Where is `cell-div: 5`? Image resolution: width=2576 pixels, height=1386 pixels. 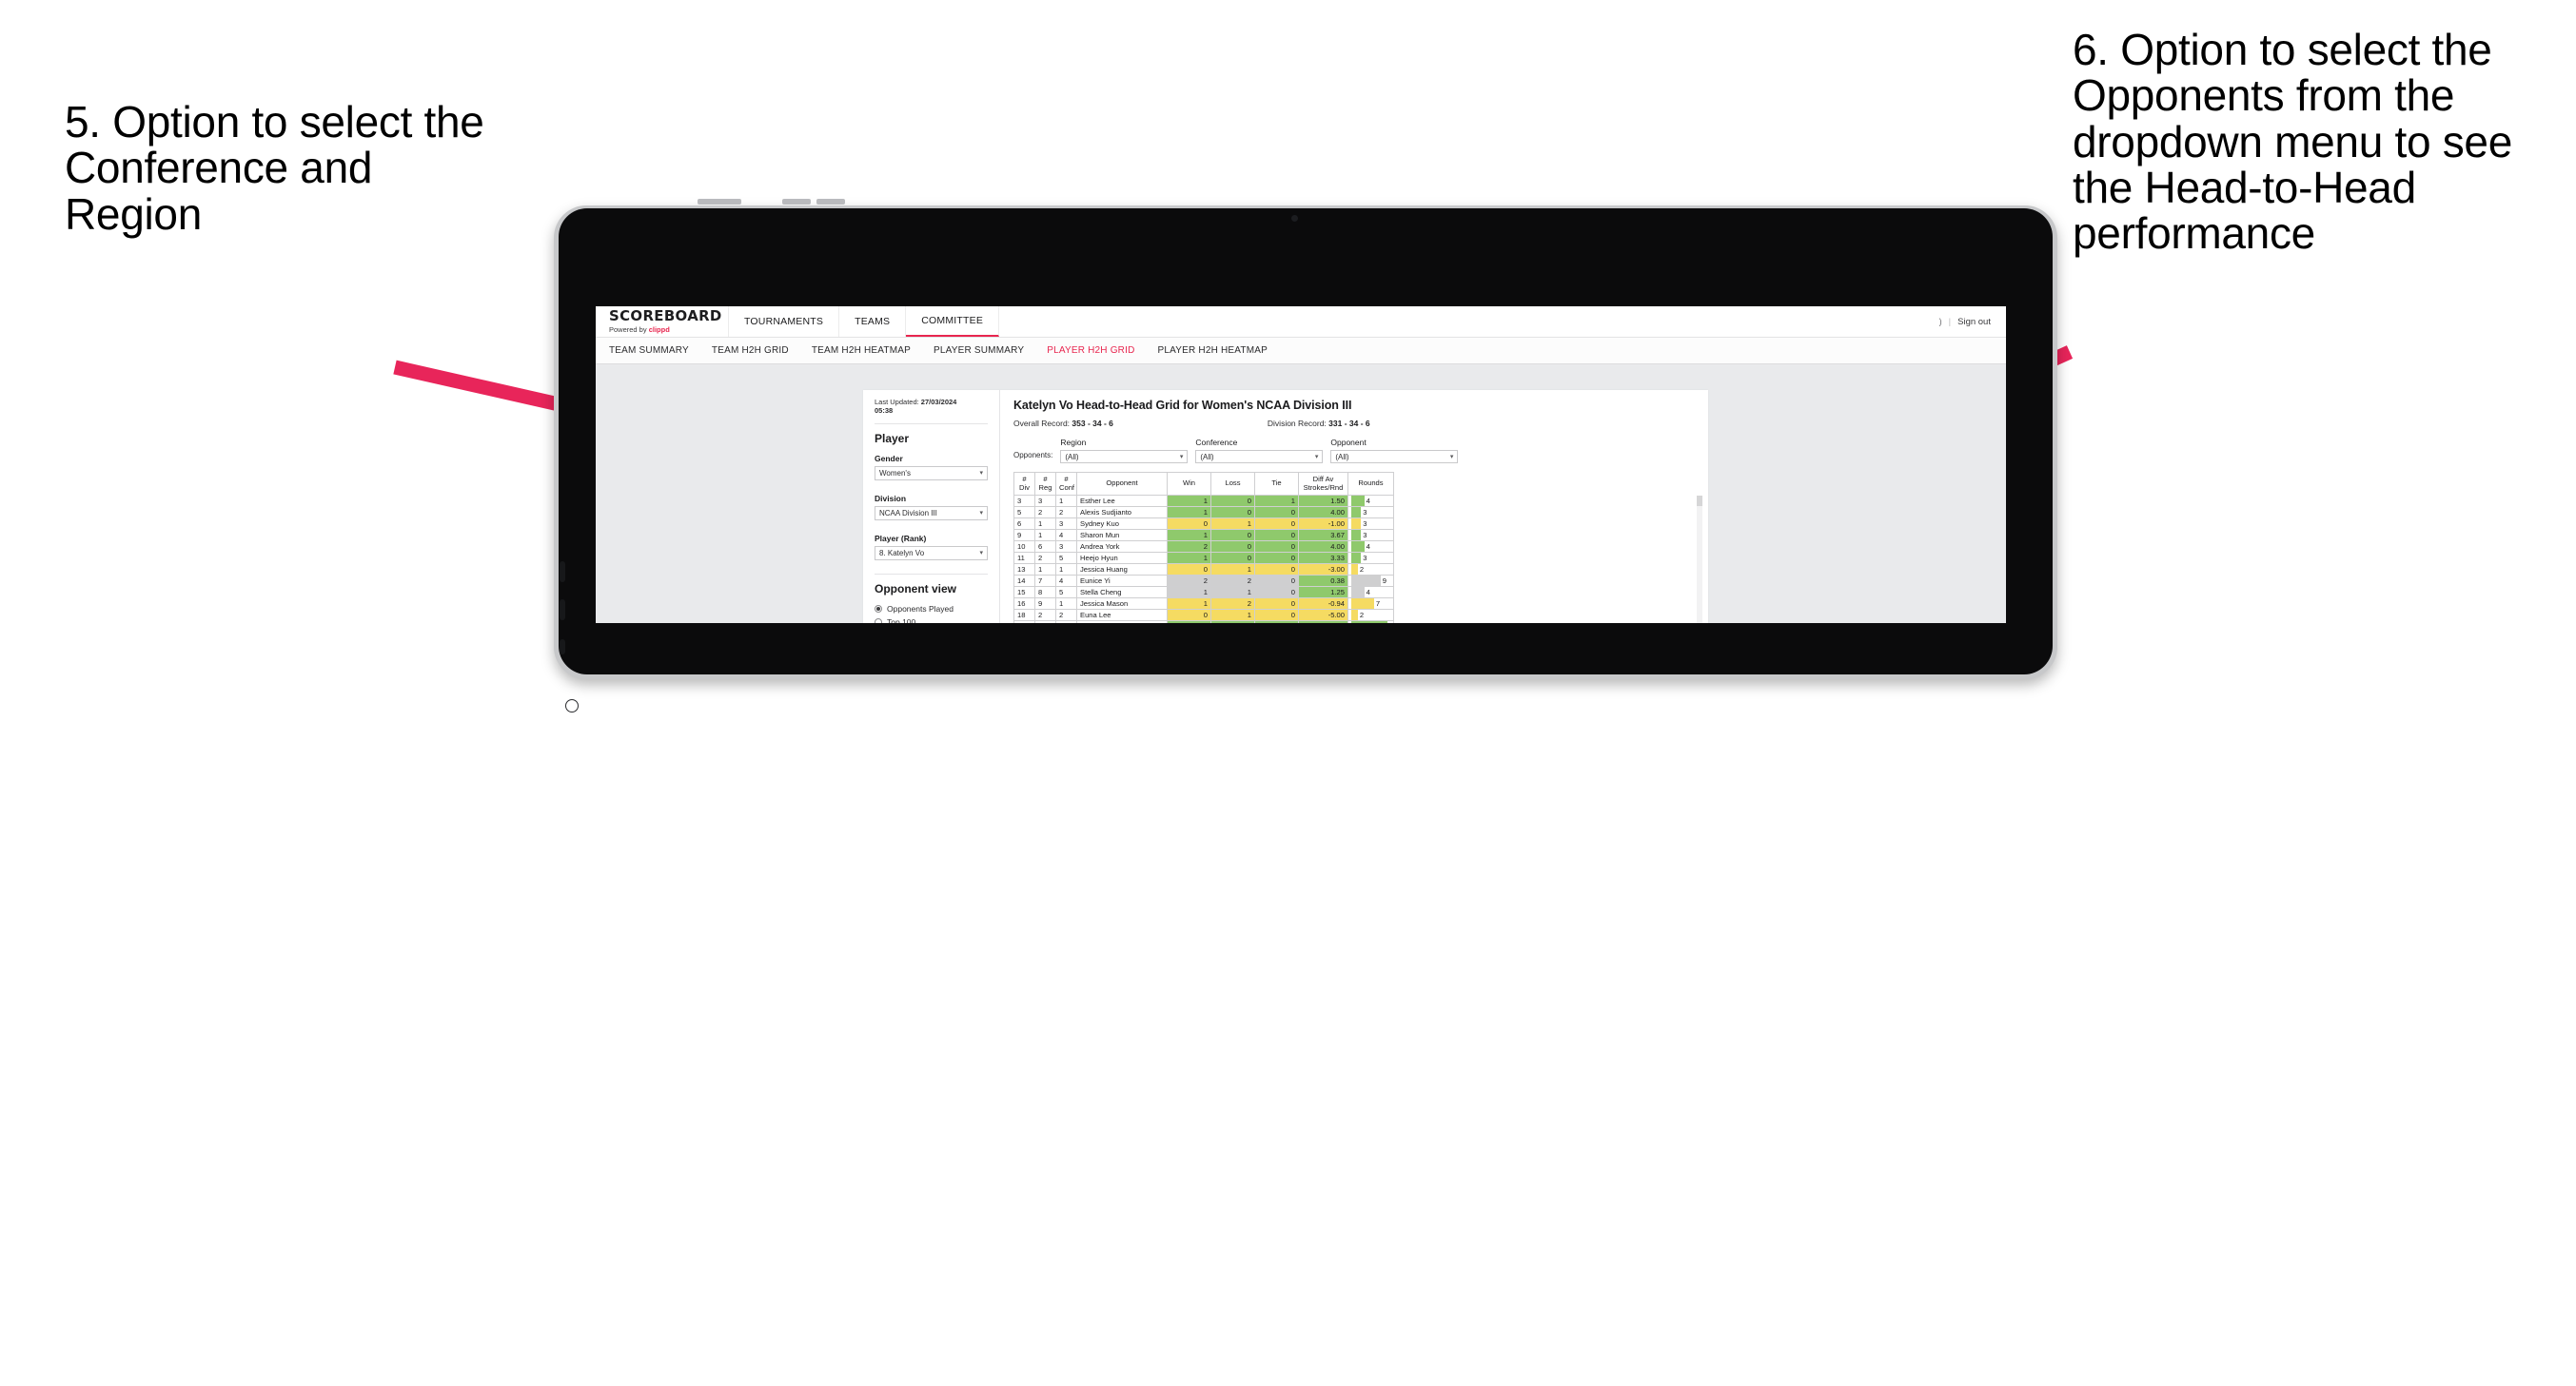 cell-div: 5 is located at coordinates (1024, 512).